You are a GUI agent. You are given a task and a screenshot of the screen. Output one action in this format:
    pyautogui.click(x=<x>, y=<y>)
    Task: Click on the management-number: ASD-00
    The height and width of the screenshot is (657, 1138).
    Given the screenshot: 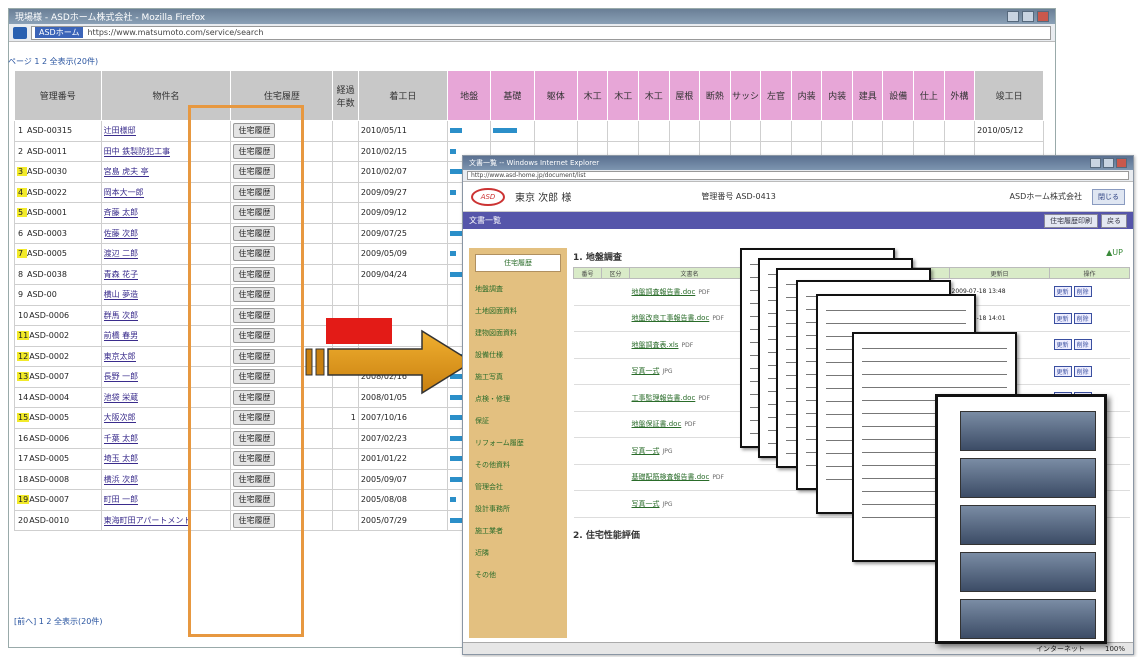 What is the action you would take?
    pyautogui.click(x=42, y=295)
    